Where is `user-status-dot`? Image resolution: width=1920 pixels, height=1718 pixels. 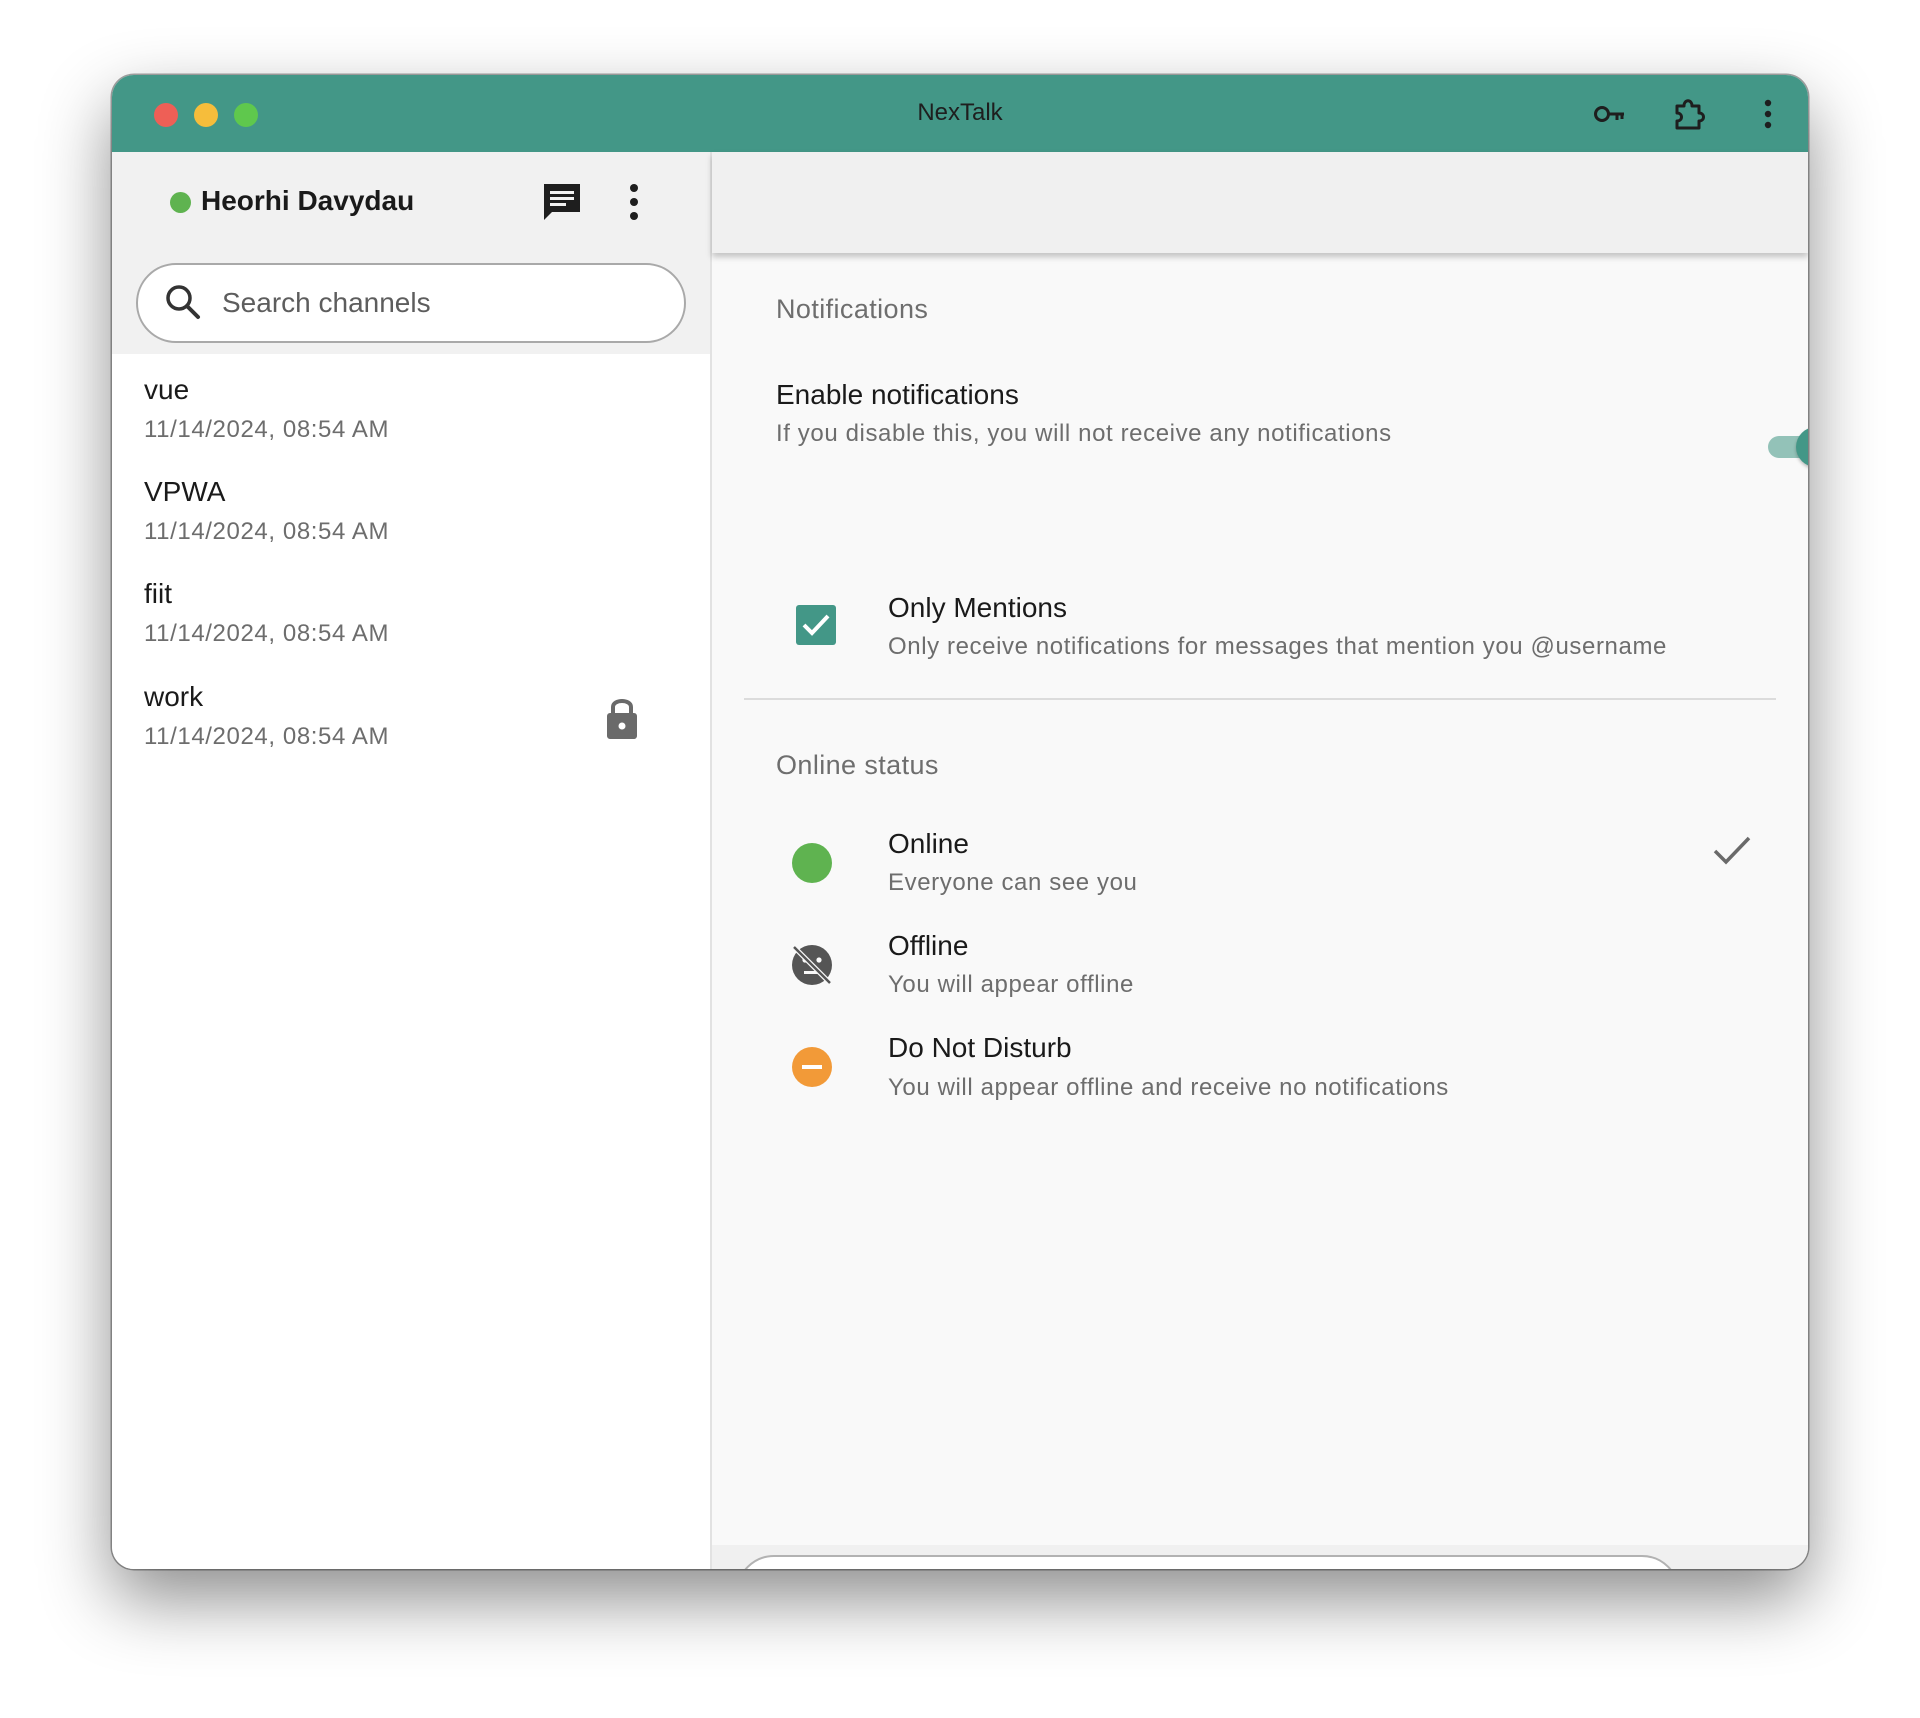
user-status-dot is located at coordinates (180, 202).